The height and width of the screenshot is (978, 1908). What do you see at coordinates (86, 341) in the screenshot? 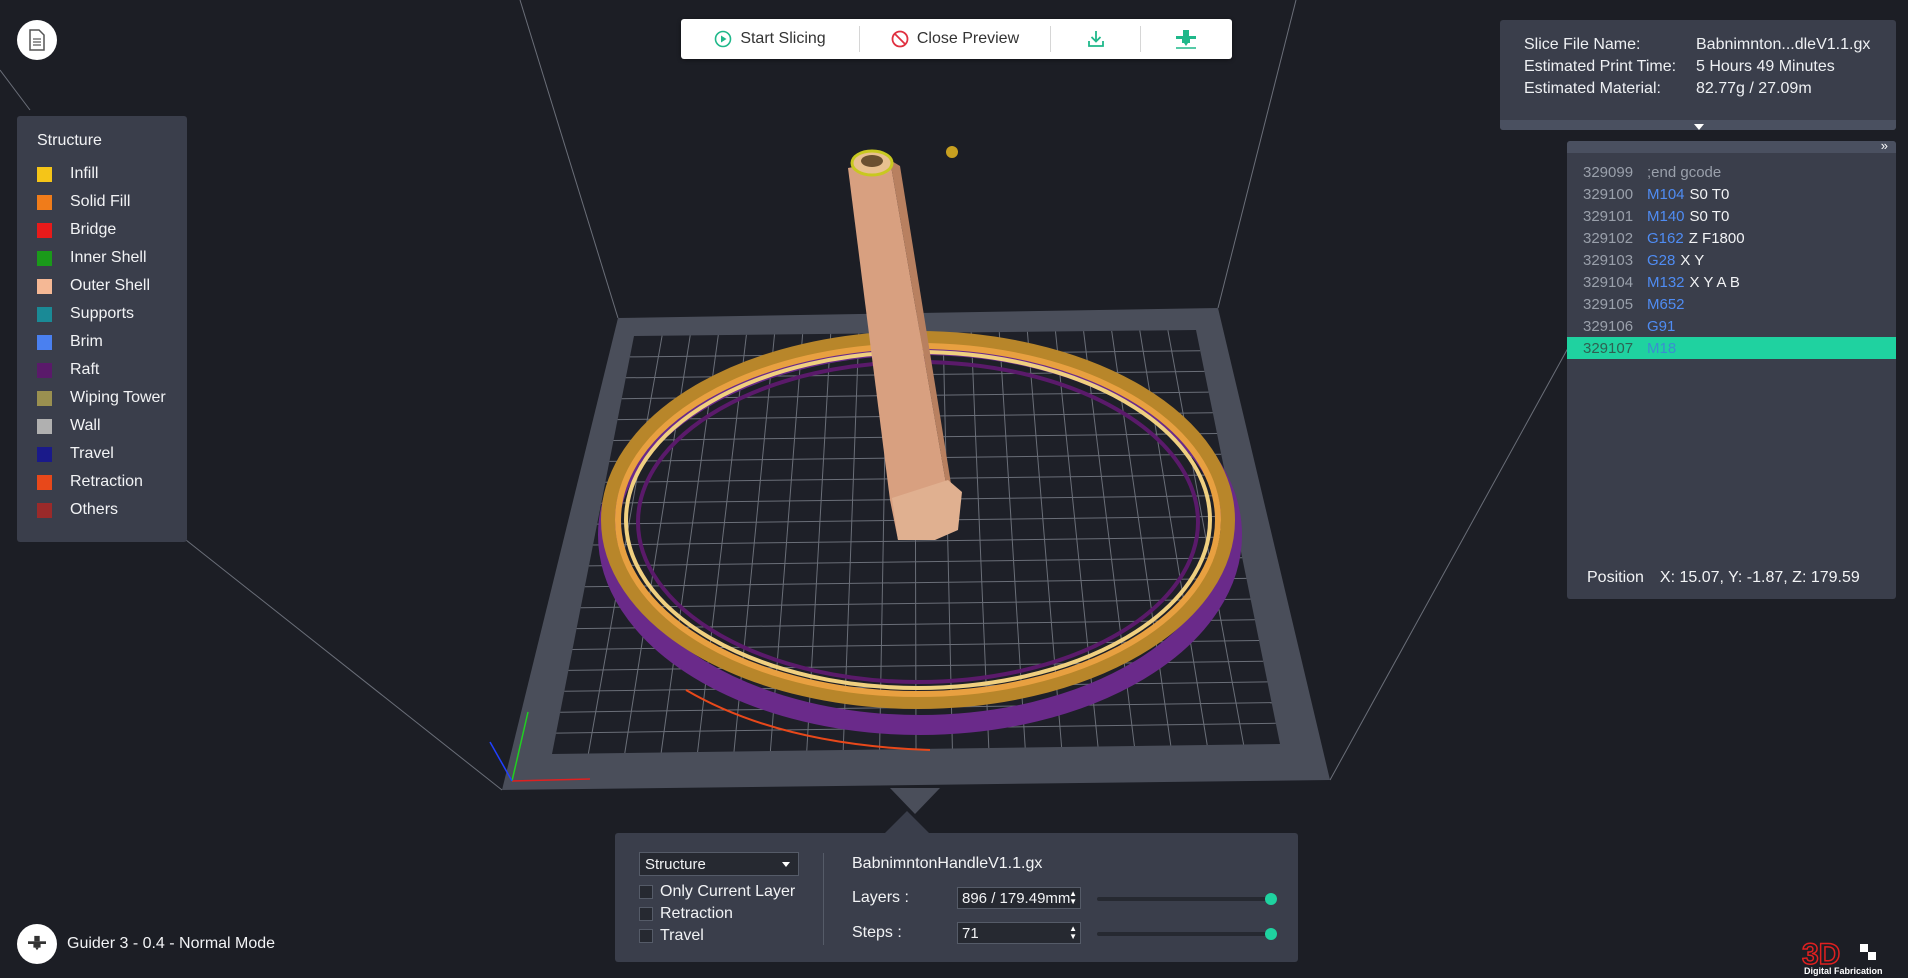
I see `legend-label: Brim` at bounding box center [86, 341].